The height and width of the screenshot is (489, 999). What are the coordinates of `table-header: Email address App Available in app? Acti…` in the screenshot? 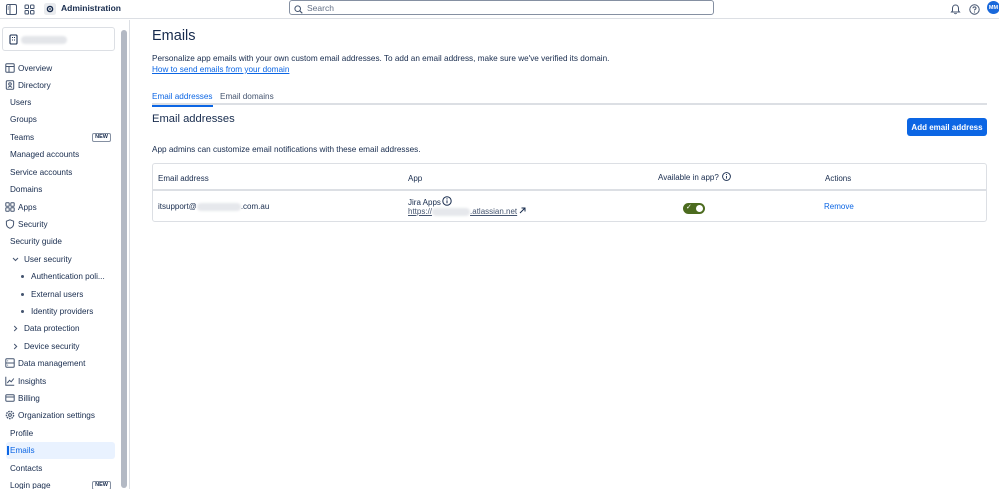 It's located at (569, 177).